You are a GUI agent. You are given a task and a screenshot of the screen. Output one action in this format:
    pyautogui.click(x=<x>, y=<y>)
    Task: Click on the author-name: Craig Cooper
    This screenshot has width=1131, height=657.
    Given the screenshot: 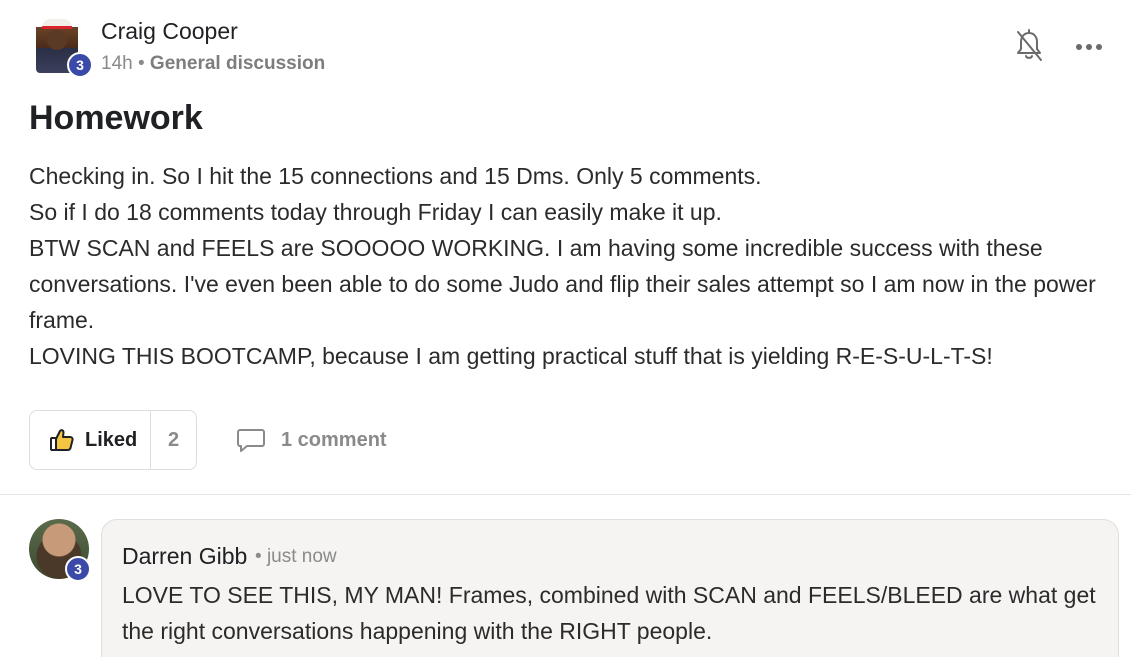 What is the action you would take?
    pyautogui.click(x=169, y=31)
    